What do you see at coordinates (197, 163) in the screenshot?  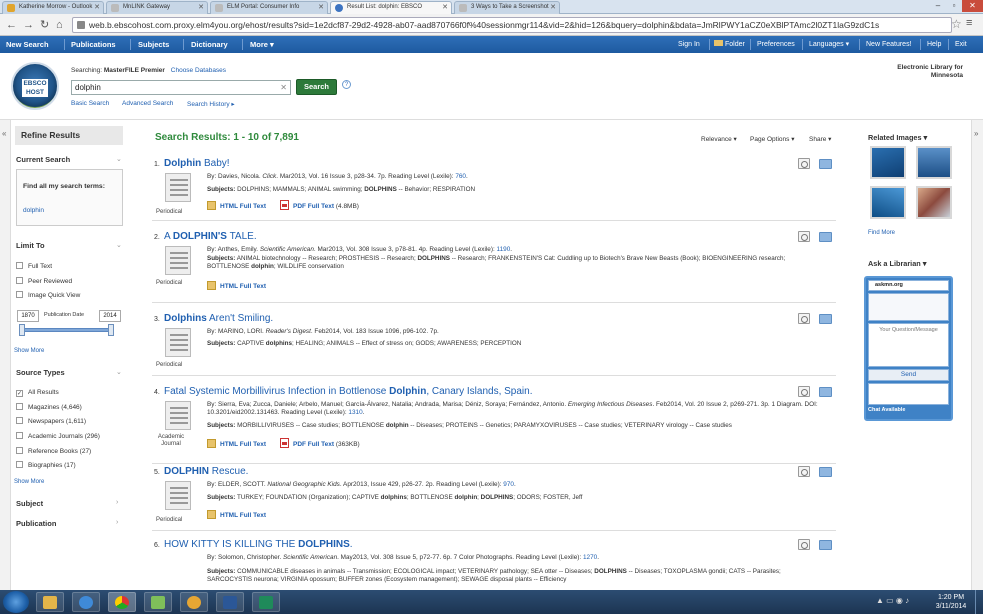 I see `result-title-link: Dolphin Baby!` at bounding box center [197, 163].